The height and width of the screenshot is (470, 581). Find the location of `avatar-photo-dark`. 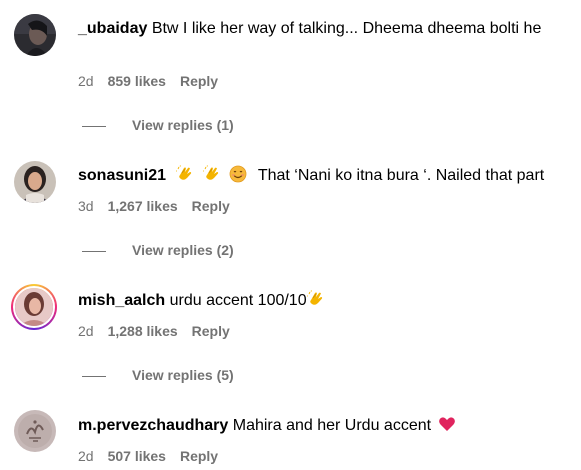

avatar-photo-dark is located at coordinates (35, 35).